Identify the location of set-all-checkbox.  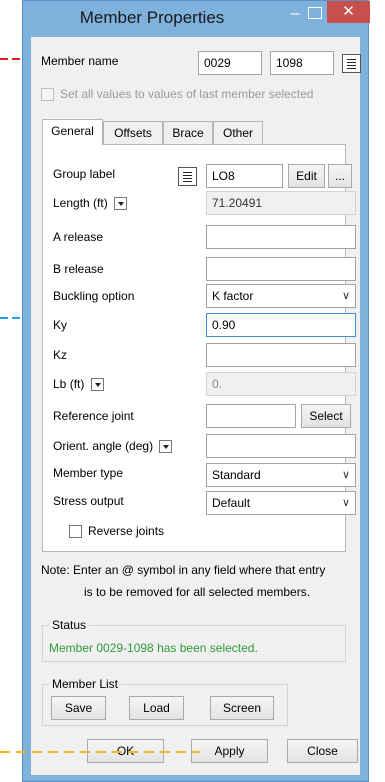
(47, 94).